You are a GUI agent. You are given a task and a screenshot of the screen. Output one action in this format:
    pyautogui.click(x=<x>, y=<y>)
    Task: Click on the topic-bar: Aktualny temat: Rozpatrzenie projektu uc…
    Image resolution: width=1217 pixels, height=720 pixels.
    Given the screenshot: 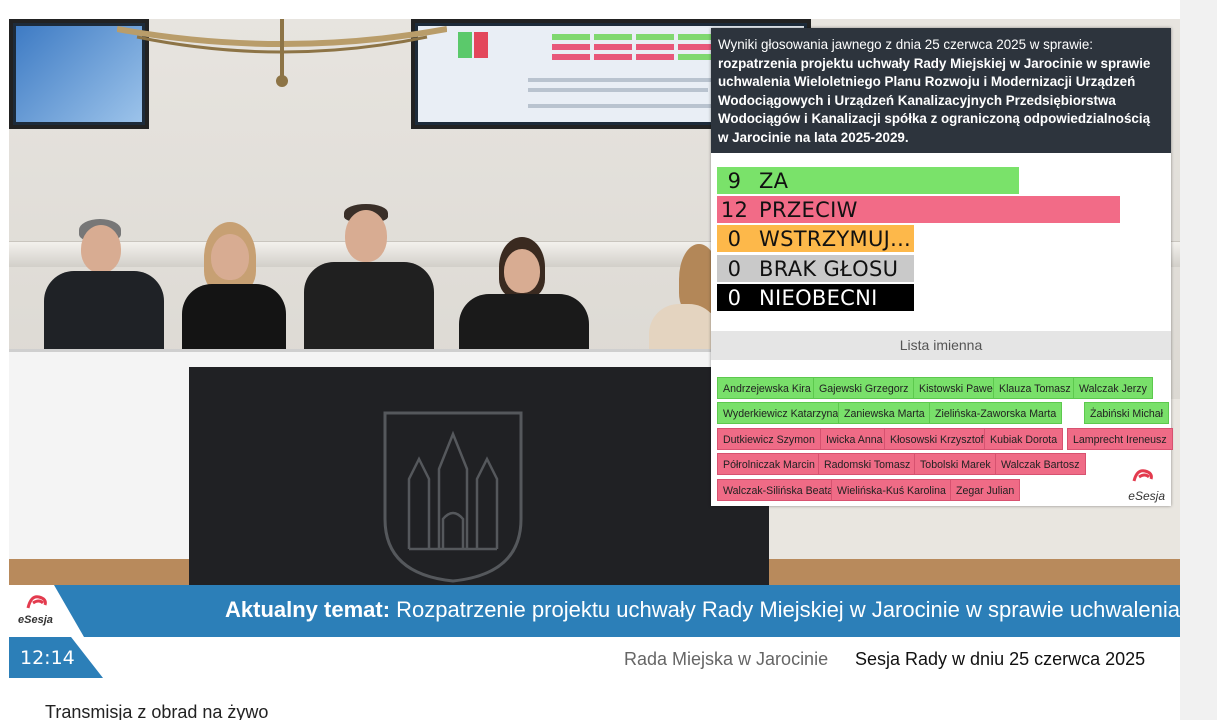 What is the action you would take?
    pyautogui.click(x=594, y=611)
    